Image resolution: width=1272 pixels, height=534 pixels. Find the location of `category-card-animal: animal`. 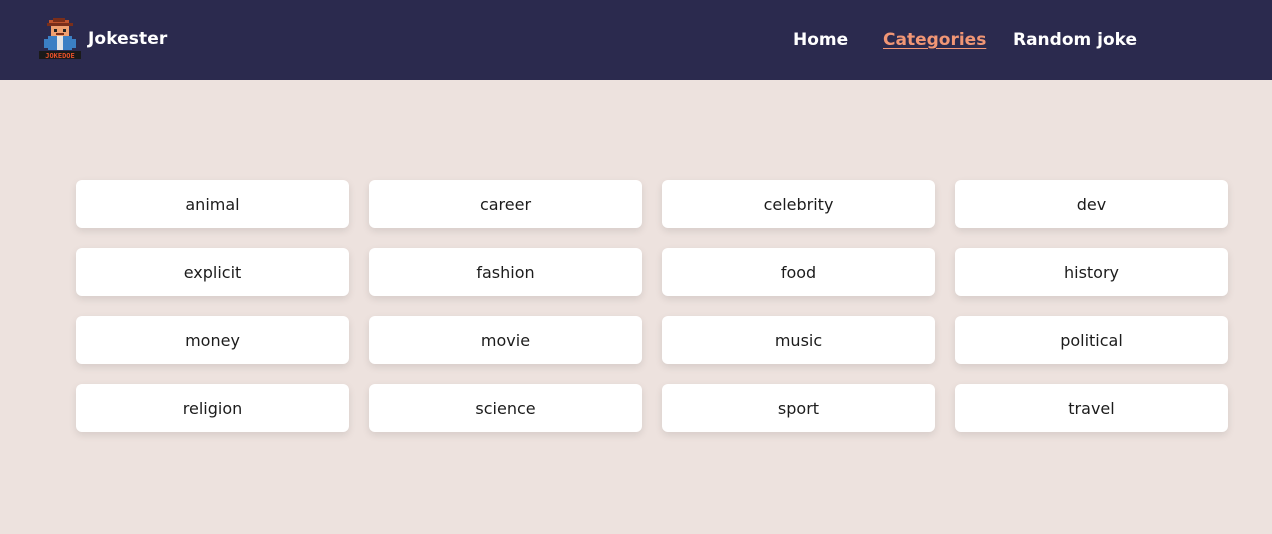

category-card-animal: animal is located at coordinates (212, 204).